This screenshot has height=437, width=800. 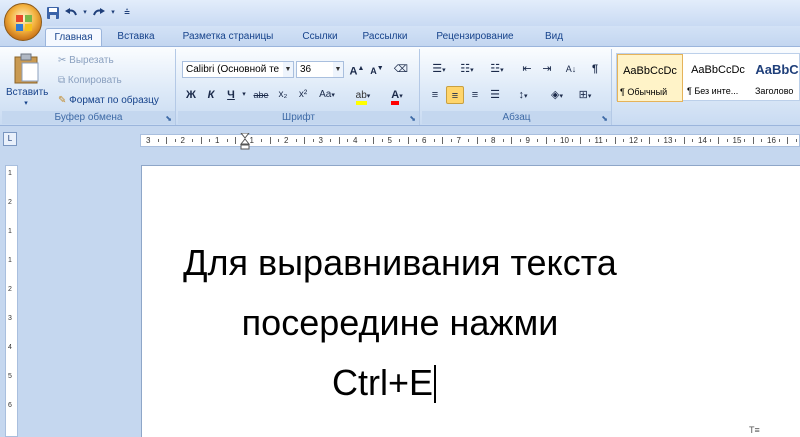 What do you see at coordinates (136, 37) in the screenshot?
I see `tab-insert: Вставка` at bounding box center [136, 37].